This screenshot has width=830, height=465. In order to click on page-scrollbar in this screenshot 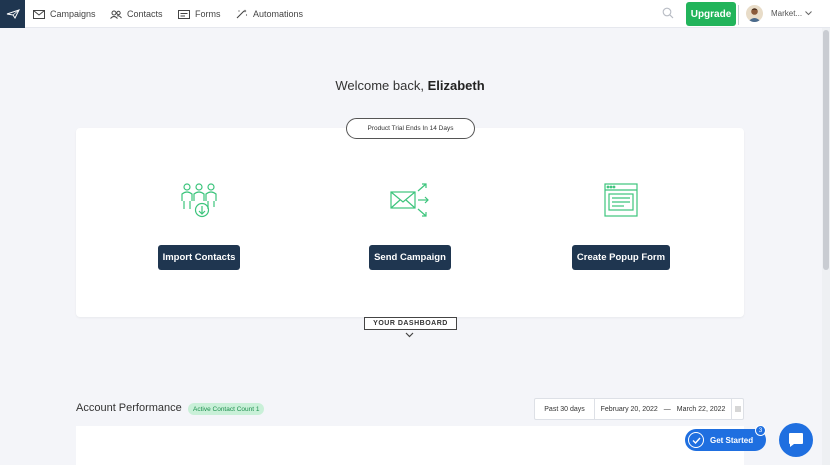, I will do `click(826, 246)`.